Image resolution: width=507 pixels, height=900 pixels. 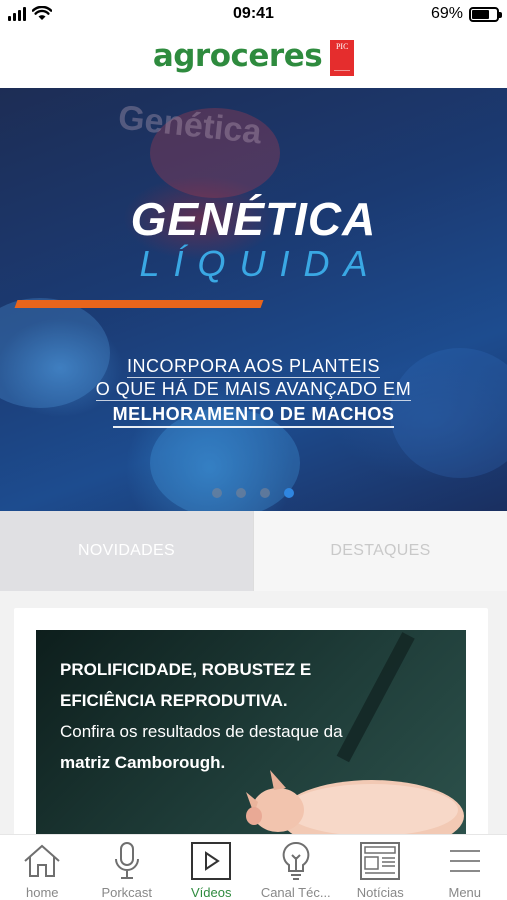 What do you see at coordinates (127, 861) in the screenshot?
I see `microphone-icon` at bounding box center [127, 861].